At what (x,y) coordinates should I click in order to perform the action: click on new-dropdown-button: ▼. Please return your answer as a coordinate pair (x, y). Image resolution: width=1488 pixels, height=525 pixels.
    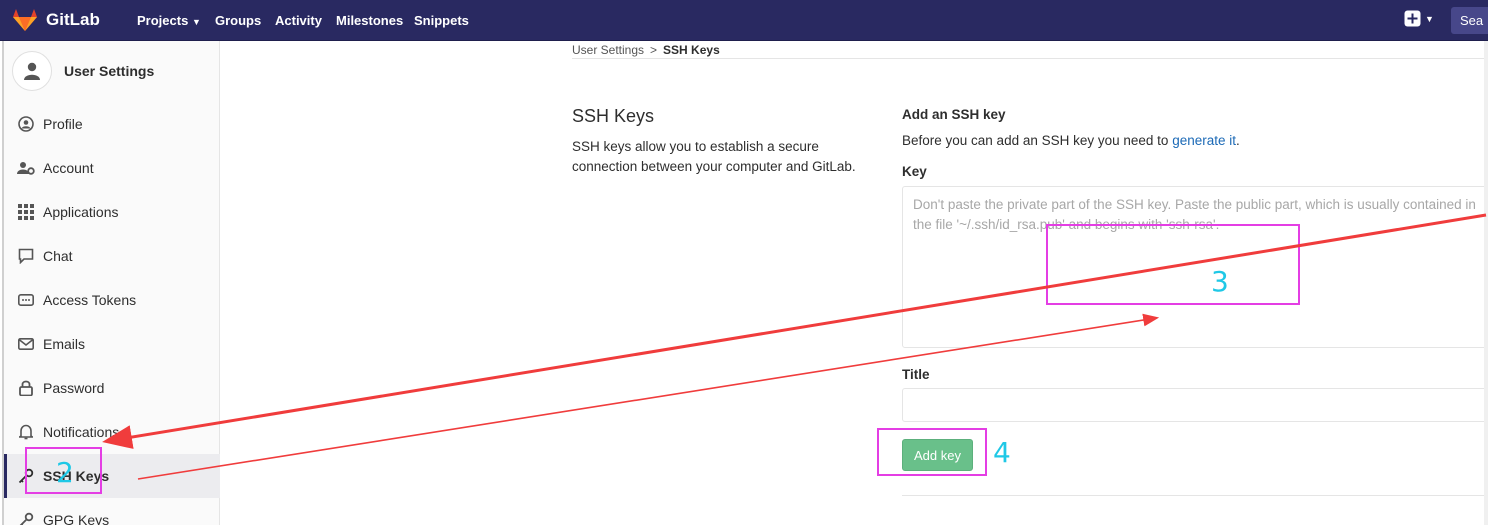
    Looking at the image, I should click on (1419, 18).